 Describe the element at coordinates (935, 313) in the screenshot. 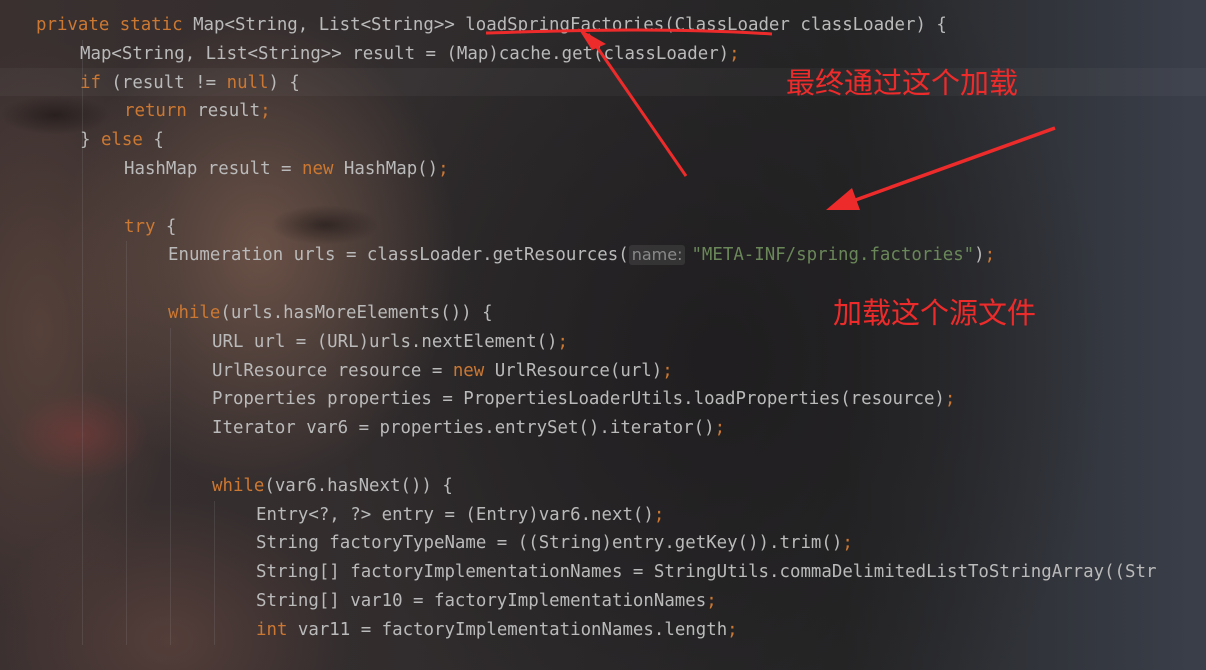

I see `annotation-load-source-file: 加载这个源文件` at that location.